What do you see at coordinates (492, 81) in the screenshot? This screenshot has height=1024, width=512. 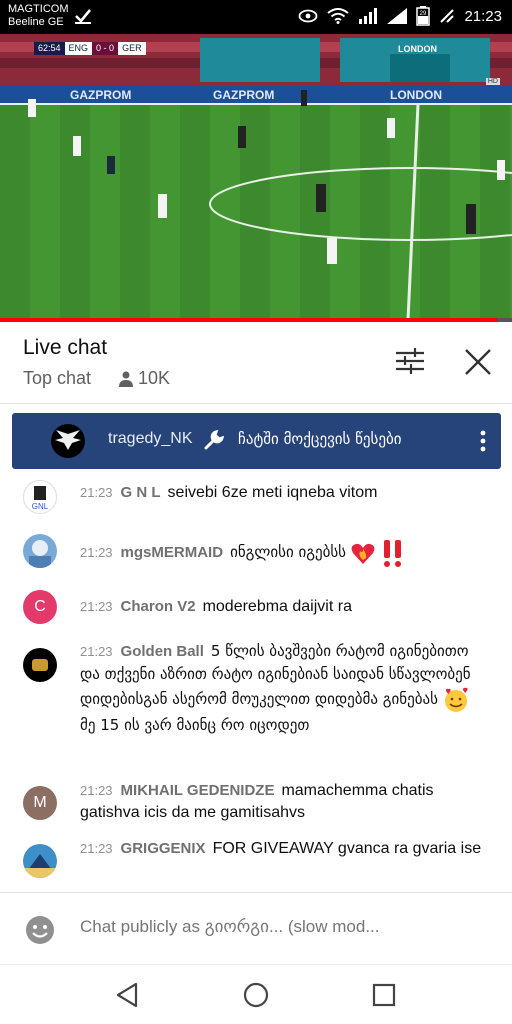 I see `hd-badge: HD` at bounding box center [492, 81].